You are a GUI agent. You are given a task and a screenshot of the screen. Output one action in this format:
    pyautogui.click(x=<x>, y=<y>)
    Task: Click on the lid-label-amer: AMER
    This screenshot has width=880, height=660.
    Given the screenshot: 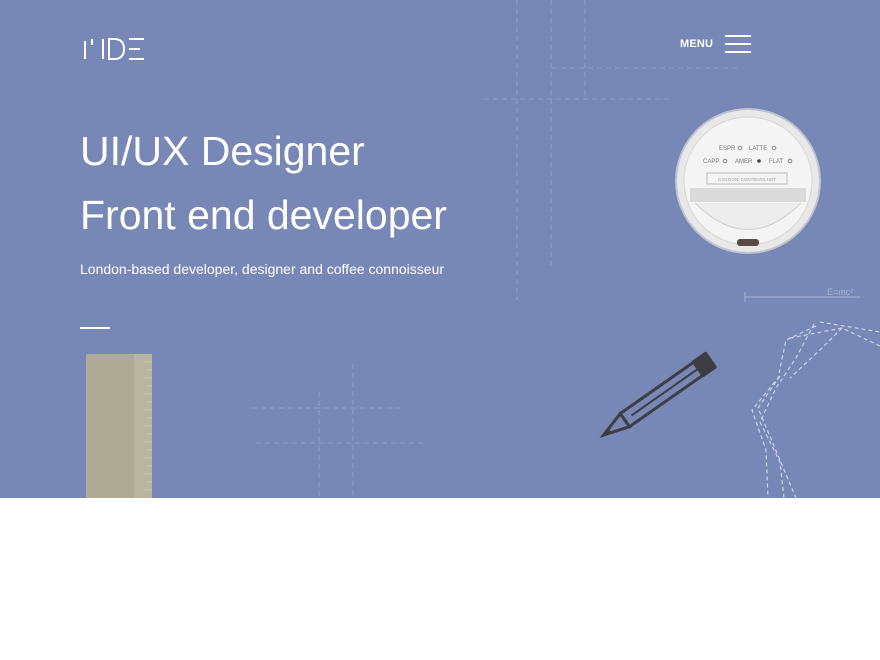 What is the action you would take?
    pyautogui.click(x=744, y=162)
    